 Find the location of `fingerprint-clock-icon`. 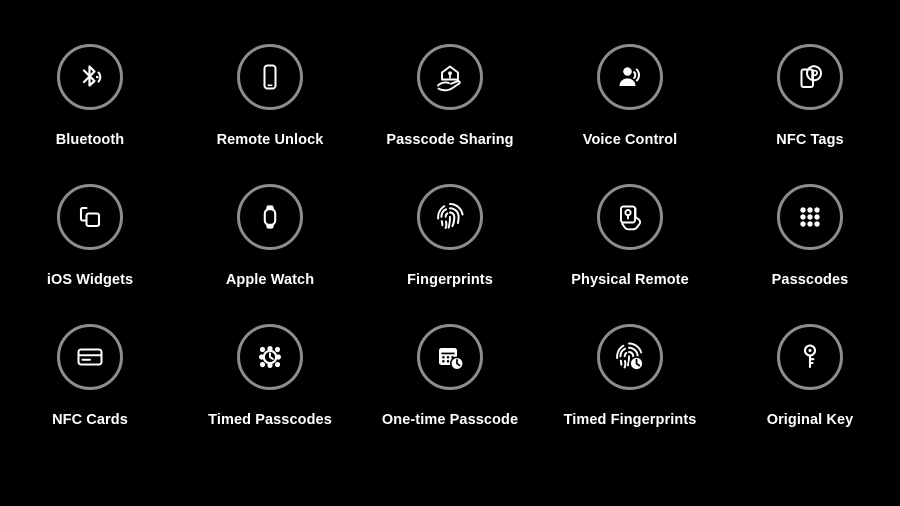

fingerprint-clock-icon is located at coordinates (630, 357).